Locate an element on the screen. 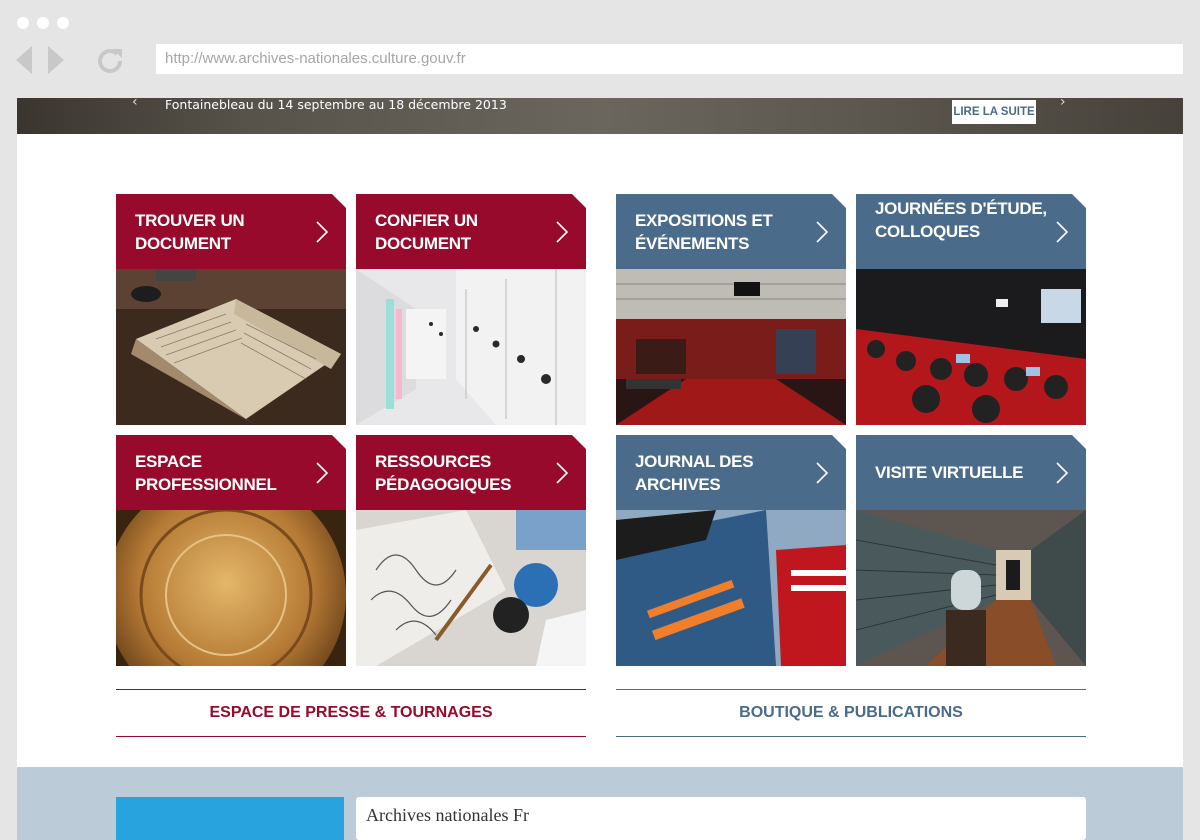  banner-prev-arrow: ‹ is located at coordinates (135, 104).